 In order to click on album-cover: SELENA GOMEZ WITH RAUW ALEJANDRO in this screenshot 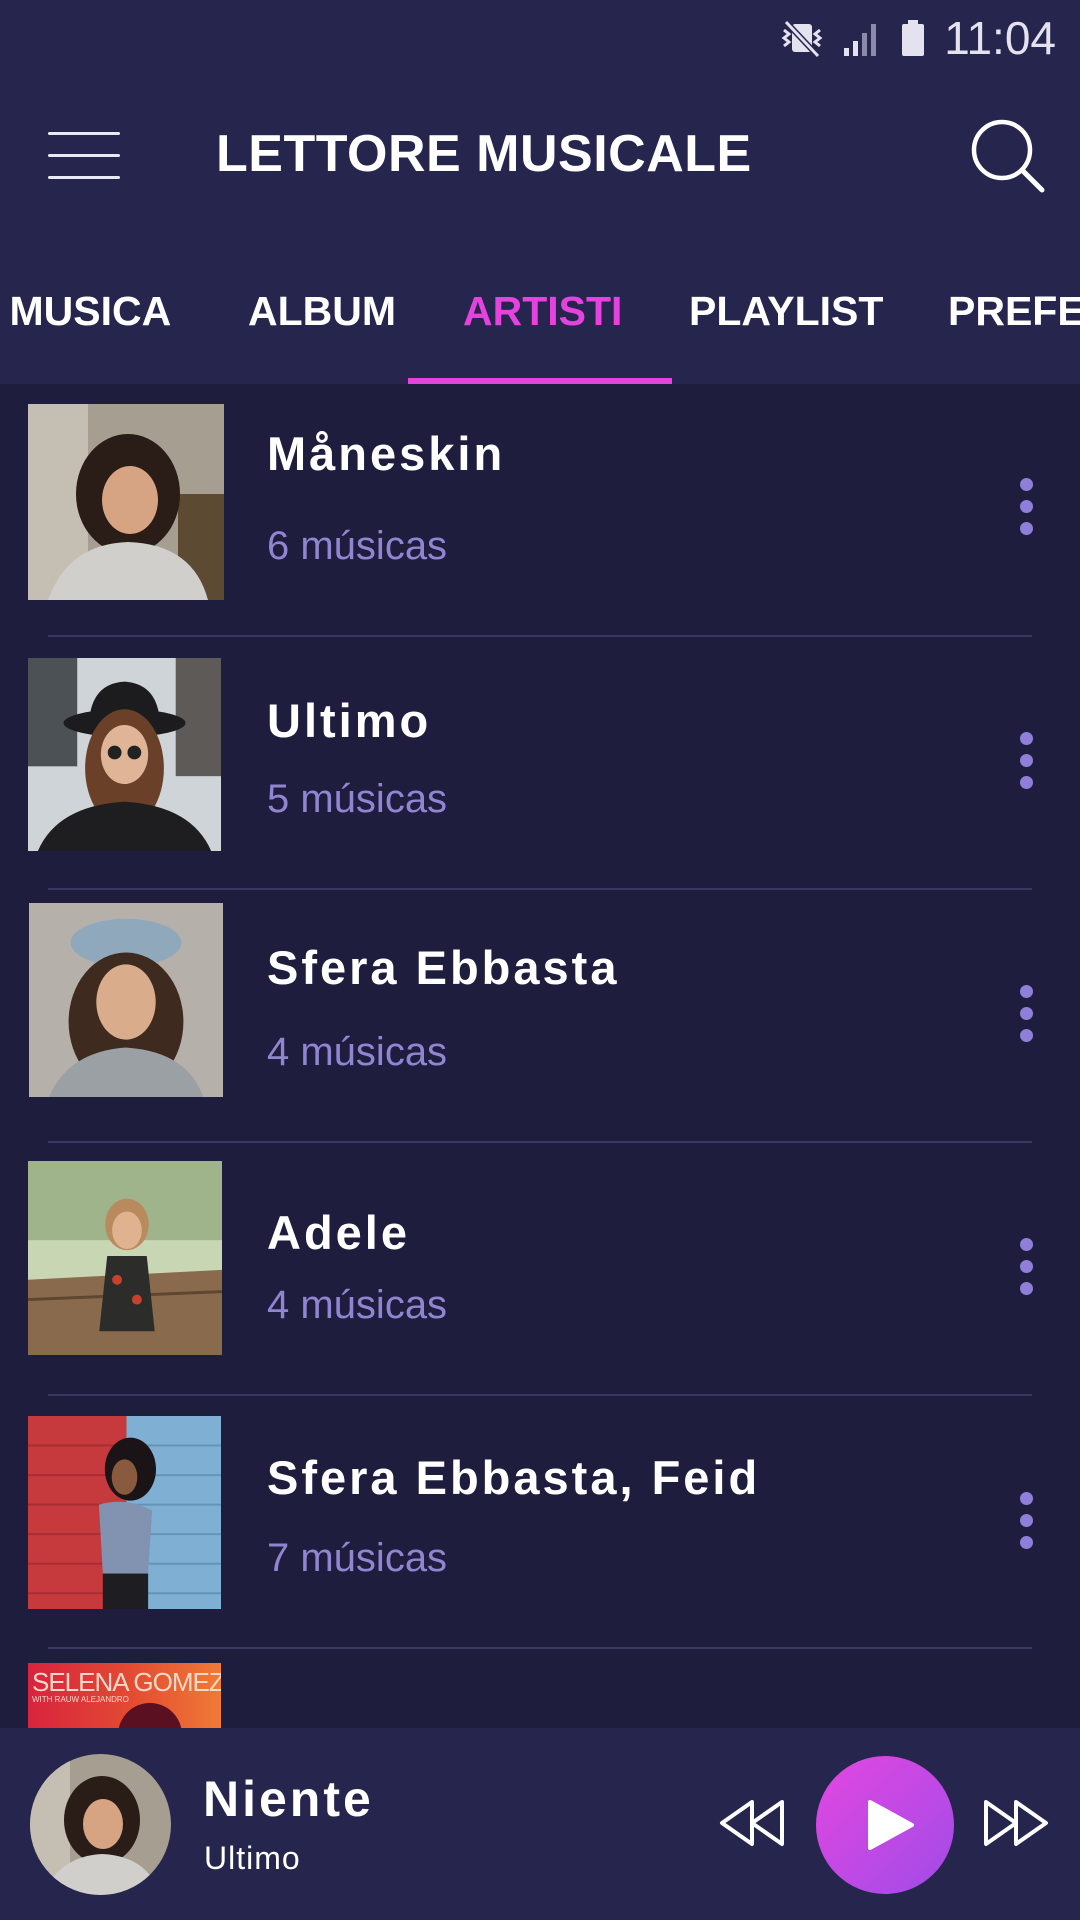, I will do `click(124, 1695)`.